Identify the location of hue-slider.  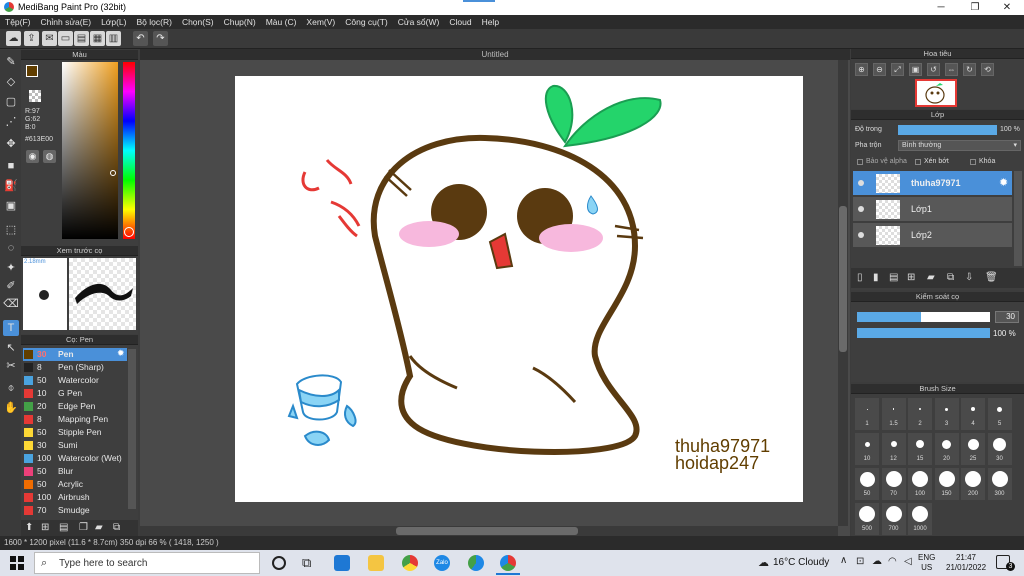
(129, 150).